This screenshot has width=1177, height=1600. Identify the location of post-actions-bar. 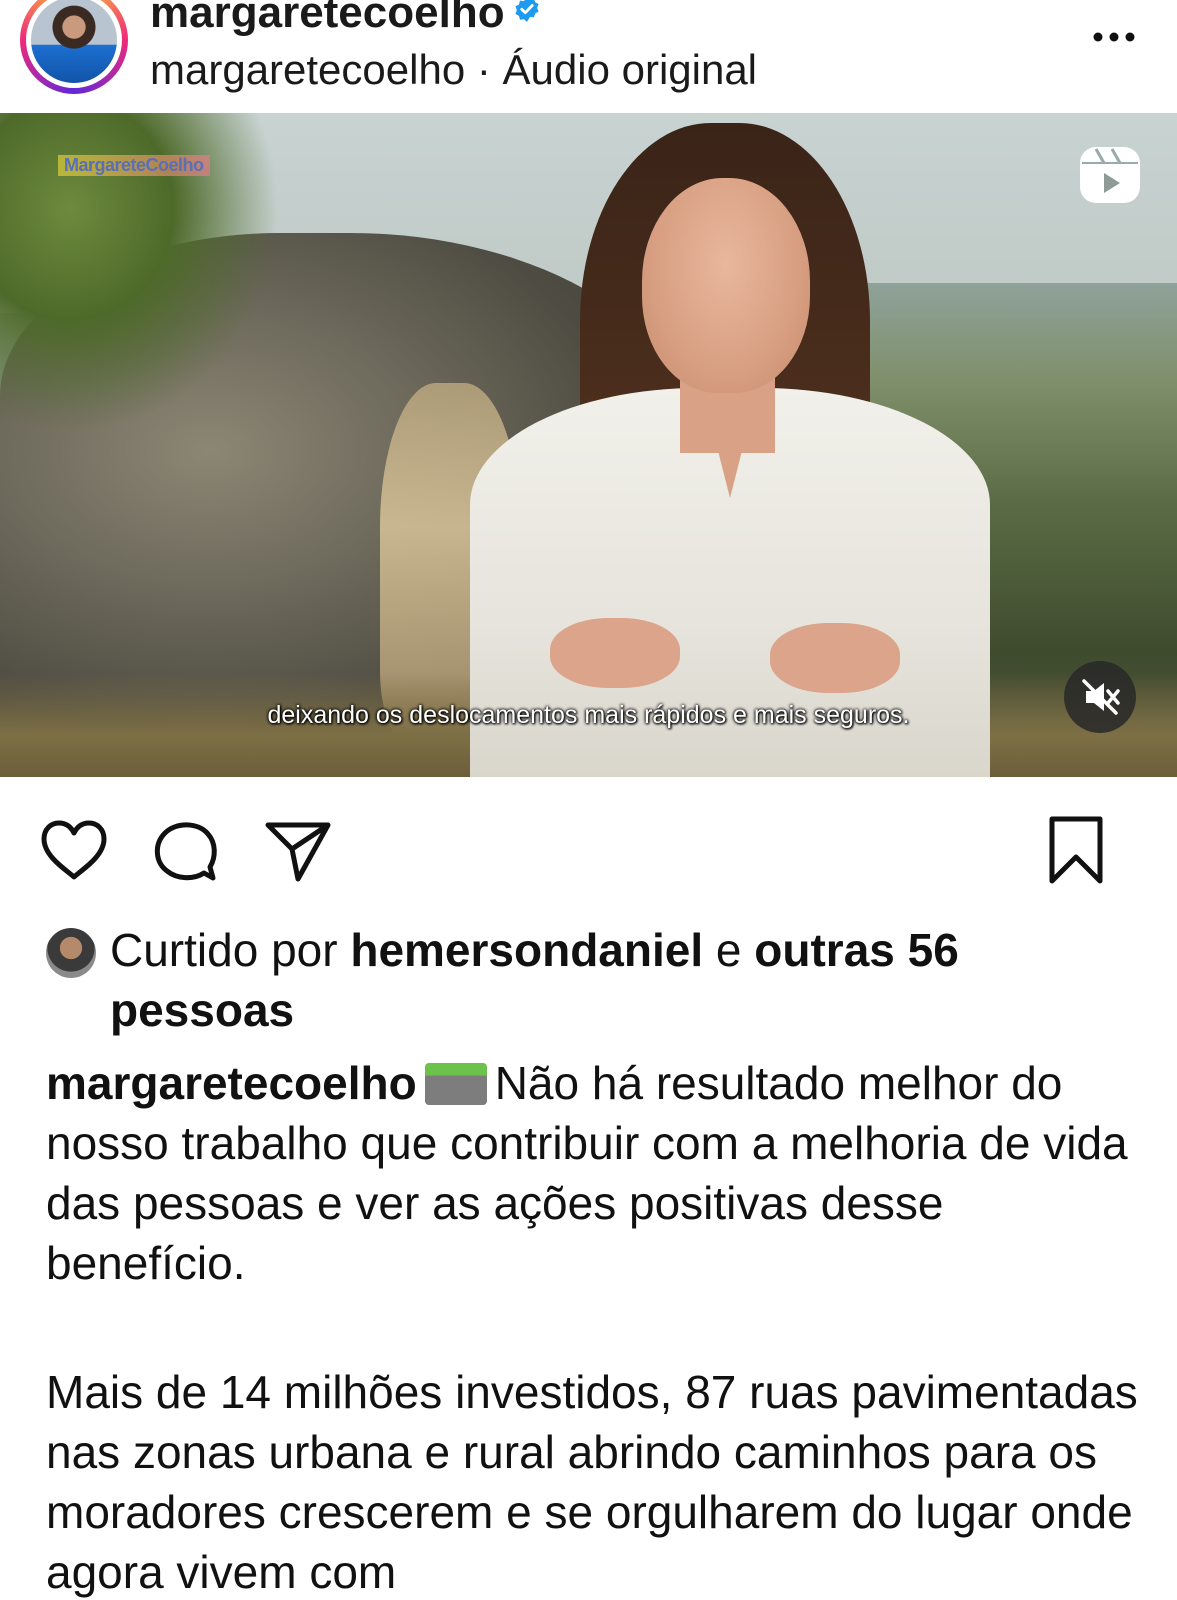
(588, 837).